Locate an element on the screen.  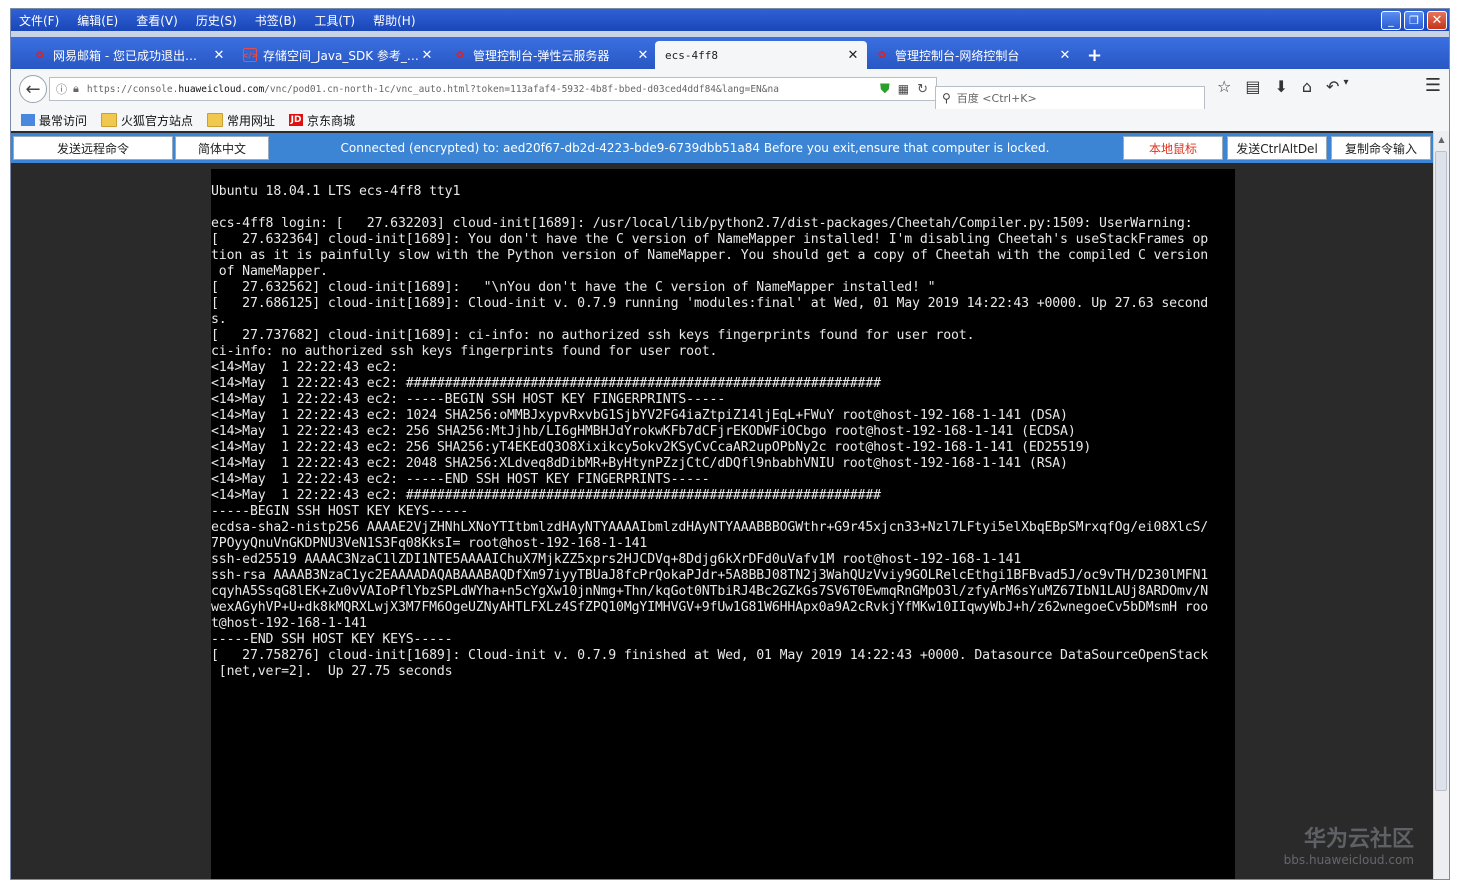
watermark-cn: 华为云社区 is located at coordinates (1358, 839).